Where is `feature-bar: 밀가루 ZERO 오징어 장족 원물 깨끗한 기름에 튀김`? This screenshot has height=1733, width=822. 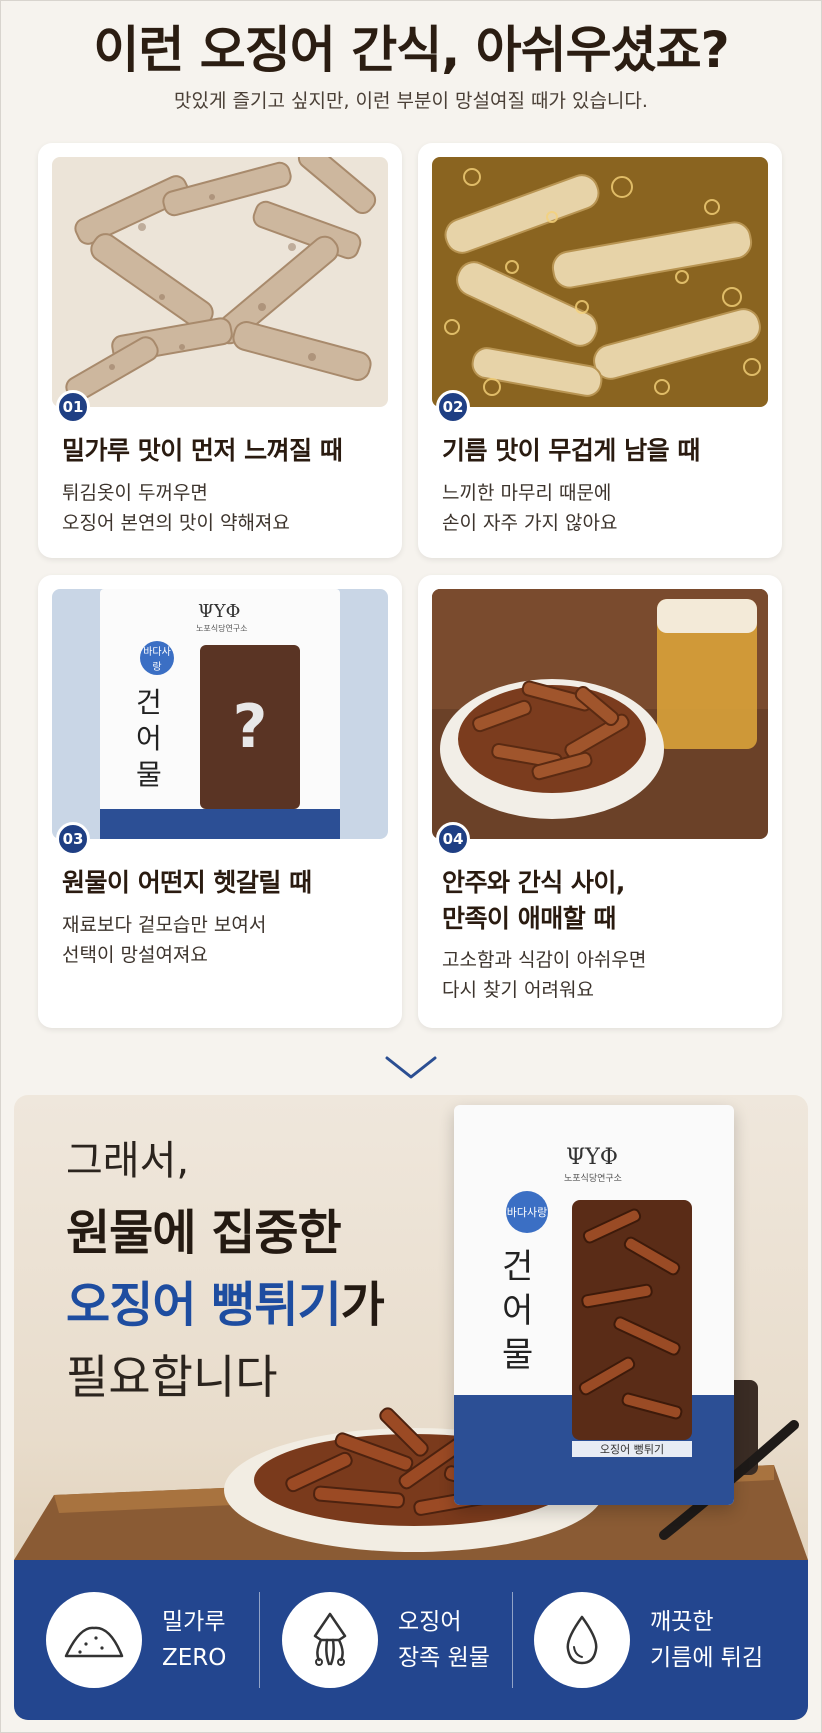
feature-bar: 밀가루 ZERO 오징어 장족 원물 깨끗한 기름에 튀김 is located at coordinates (411, 1640).